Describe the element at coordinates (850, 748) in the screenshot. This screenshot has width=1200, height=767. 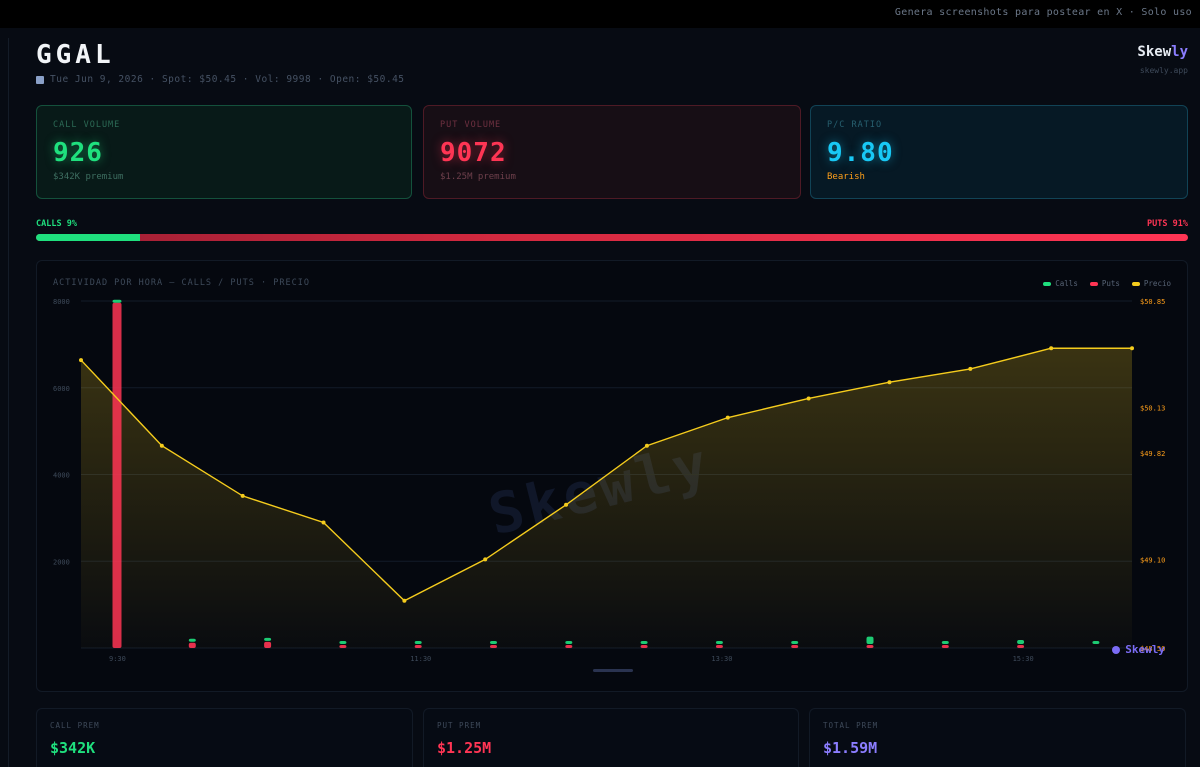
I see `total-prem-value: $1.59M` at that location.